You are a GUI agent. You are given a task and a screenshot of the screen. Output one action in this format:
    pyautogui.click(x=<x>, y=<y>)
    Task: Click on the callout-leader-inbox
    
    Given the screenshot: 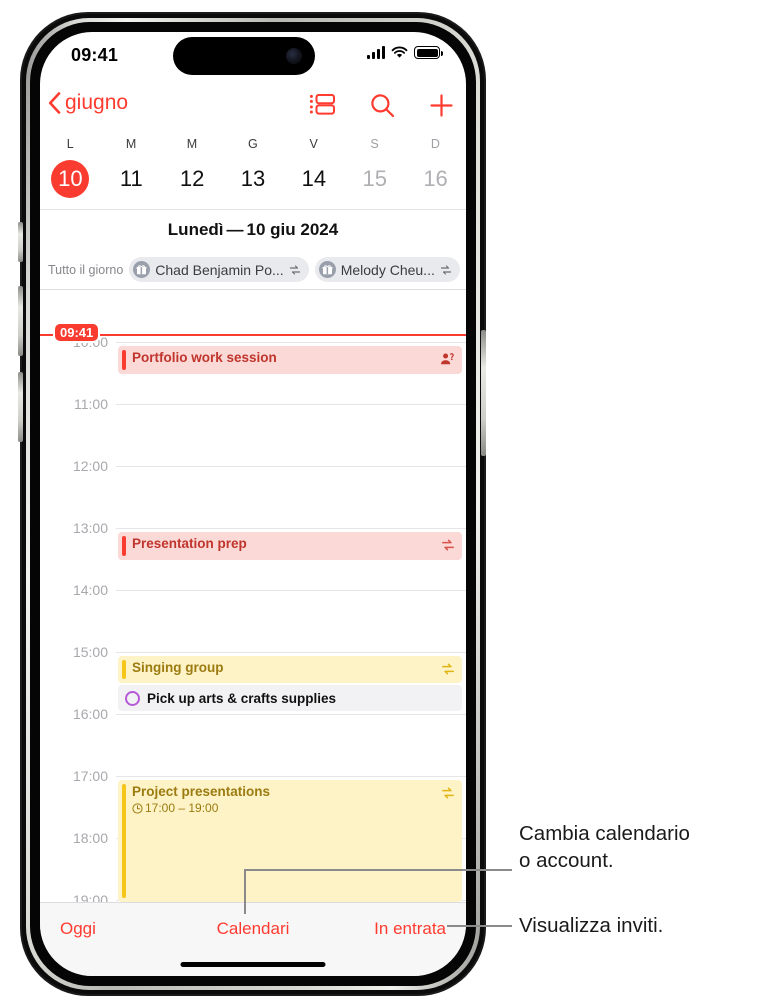 What is the action you would take?
    pyautogui.click(x=479, y=926)
    